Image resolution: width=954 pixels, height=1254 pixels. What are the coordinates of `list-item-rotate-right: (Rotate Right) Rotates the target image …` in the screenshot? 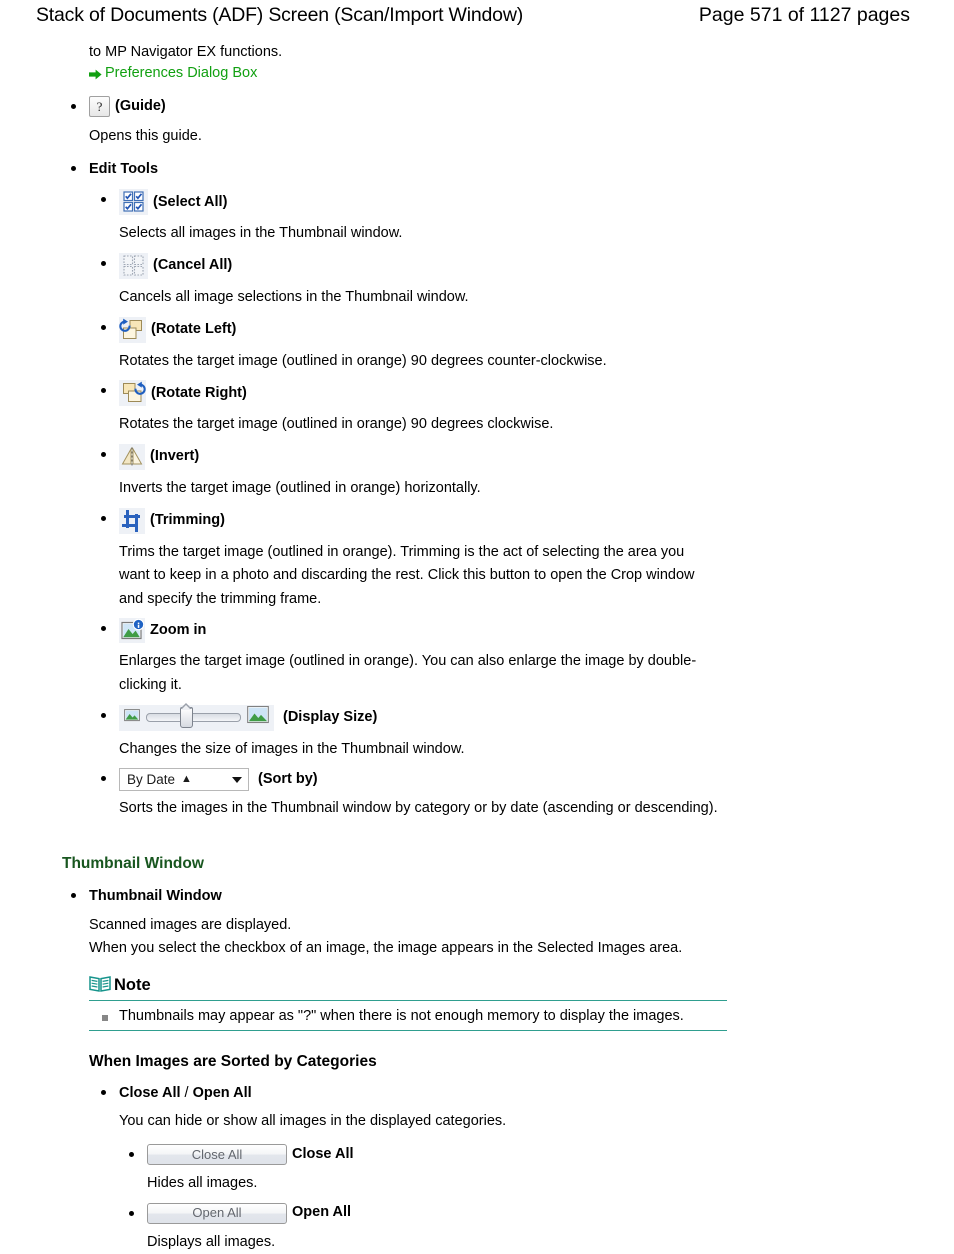 It's located at (527, 408).